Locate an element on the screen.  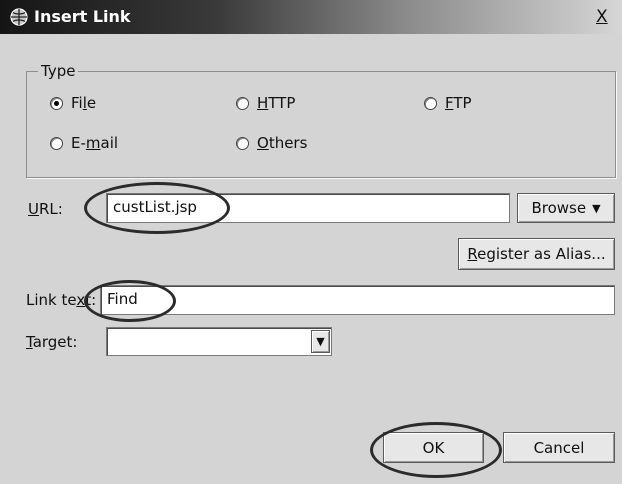
chevron-down-icon: ▼ is located at coordinates (320, 341).